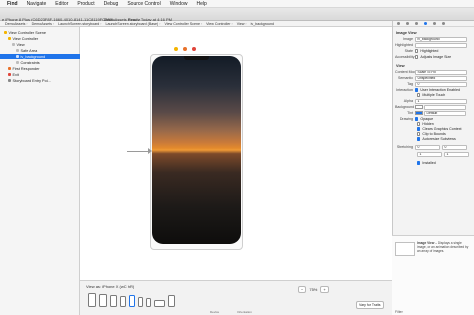 This screenshot has width=474, height=315. What do you see at coordinates (419, 113) in the screenshot?
I see `tint-color-swatch` at bounding box center [419, 113].